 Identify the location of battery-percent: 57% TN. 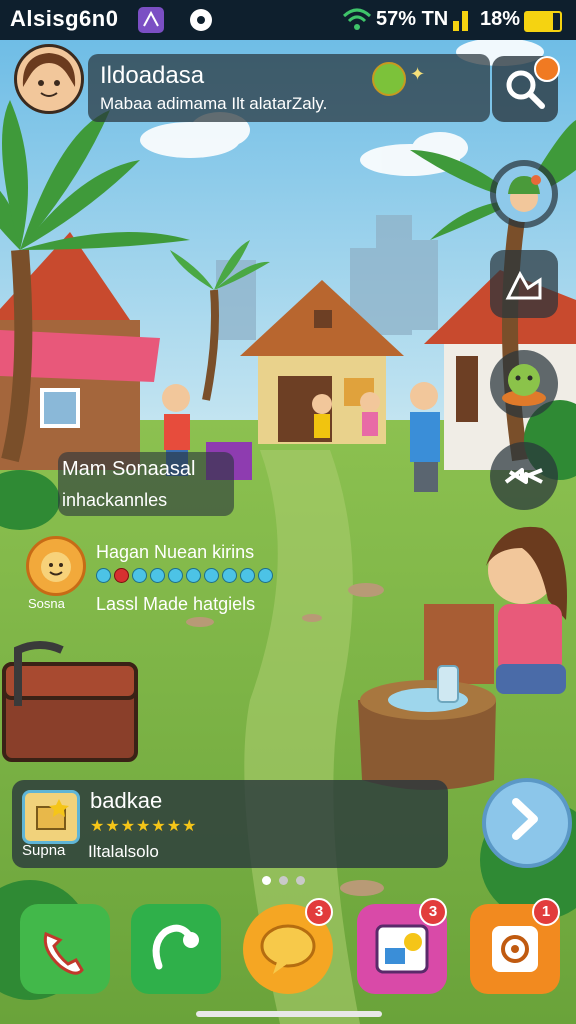
(412, 19).